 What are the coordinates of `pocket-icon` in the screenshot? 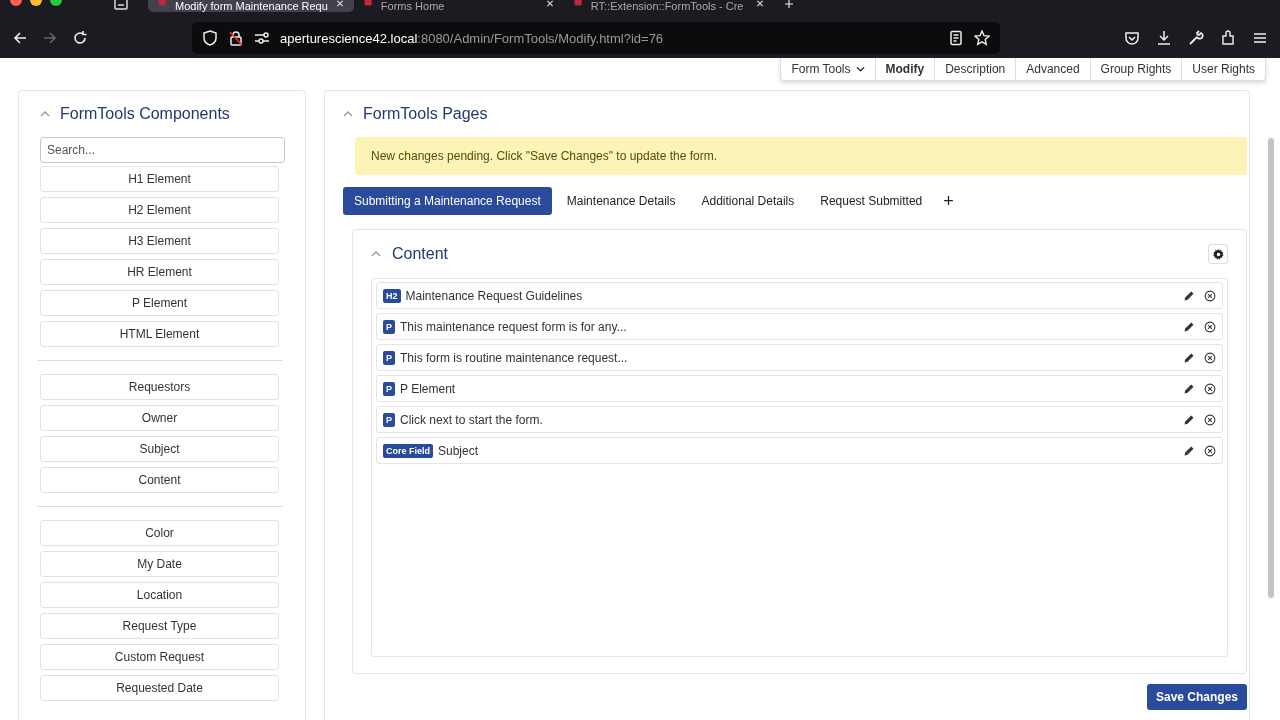 It's located at (1132, 38).